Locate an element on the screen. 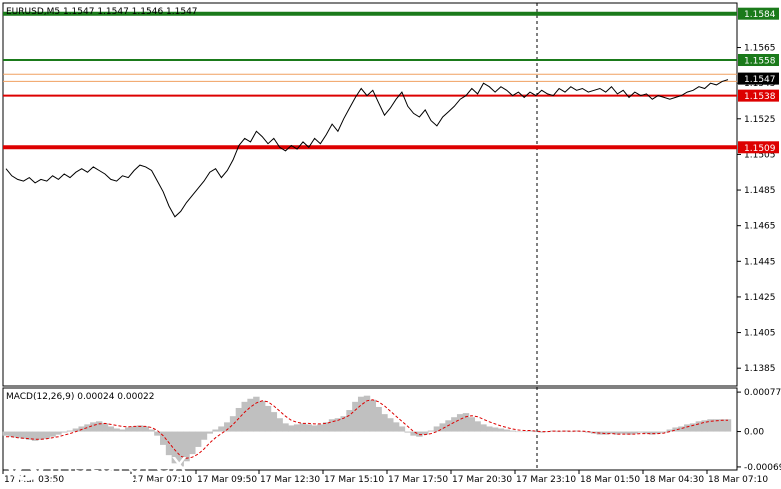  x-tick-label-3: 17 Mar 12:30 is located at coordinates (290, 480).